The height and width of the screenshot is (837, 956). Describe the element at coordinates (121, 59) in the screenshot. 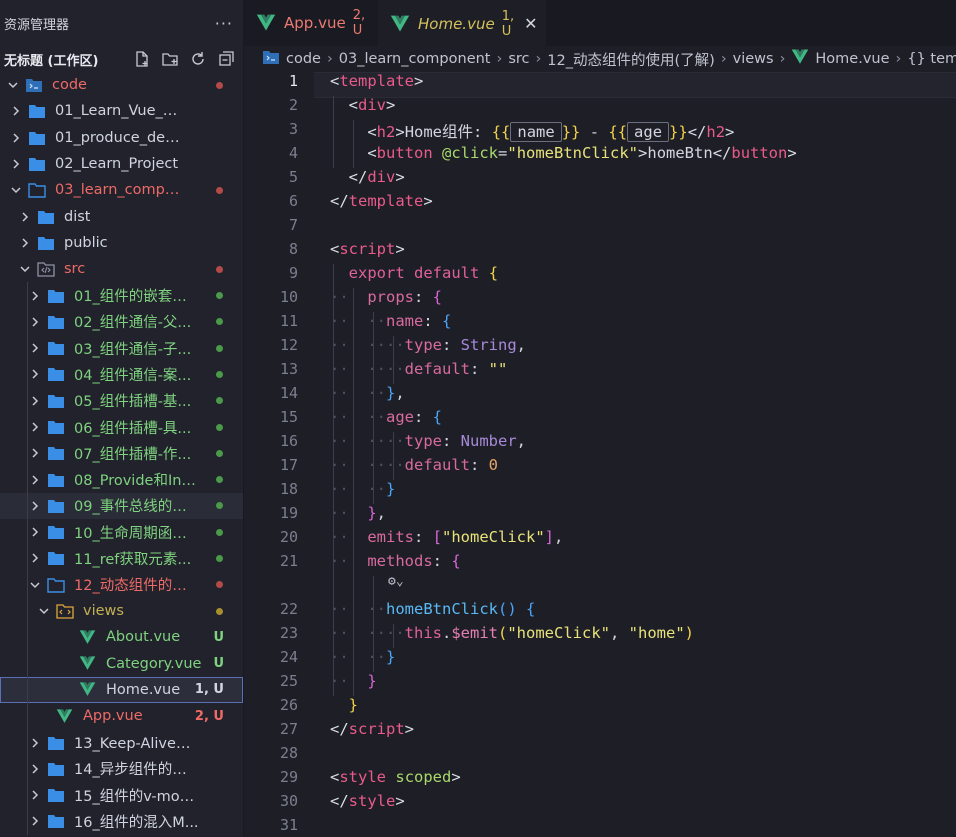

I see `workspace-row: 无标题 (工作区)` at that location.